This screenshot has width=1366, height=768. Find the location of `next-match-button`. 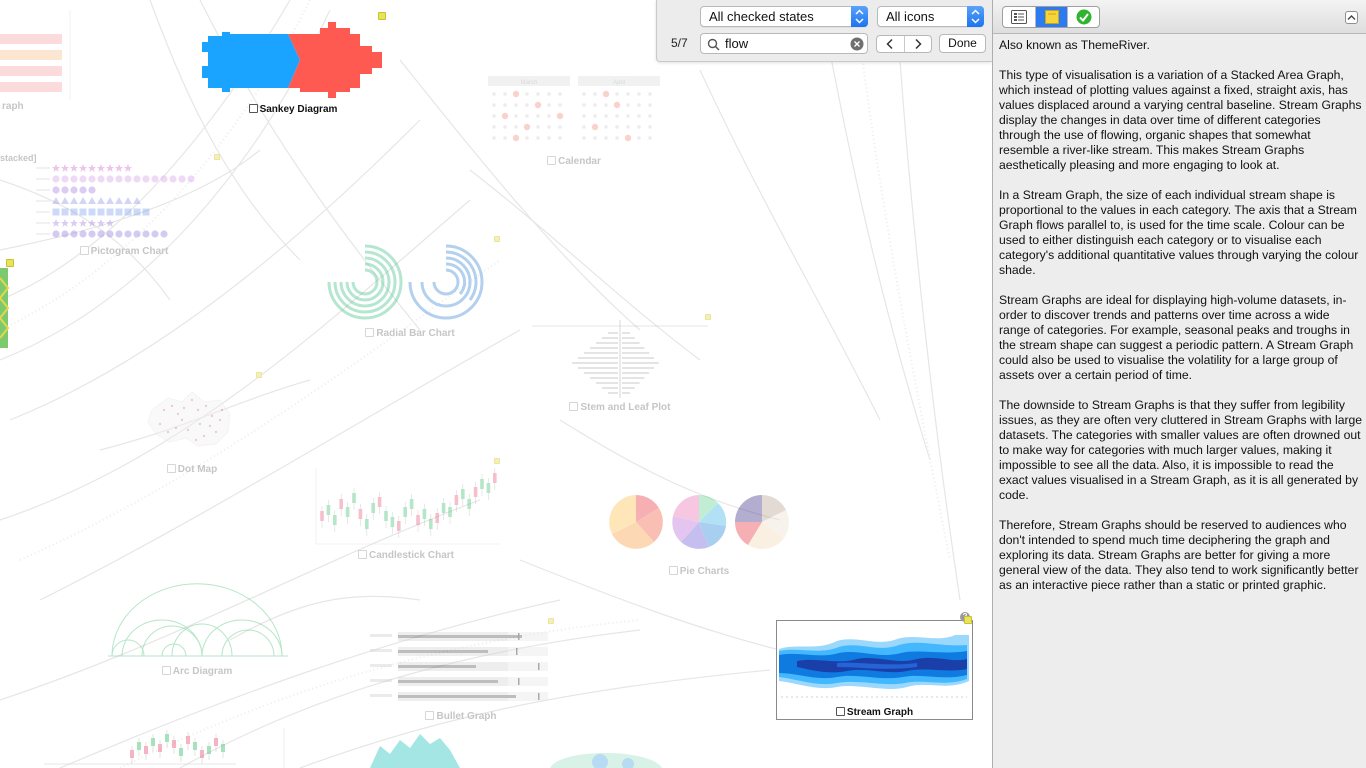

next-match-button is located at coordinates (917, 44).